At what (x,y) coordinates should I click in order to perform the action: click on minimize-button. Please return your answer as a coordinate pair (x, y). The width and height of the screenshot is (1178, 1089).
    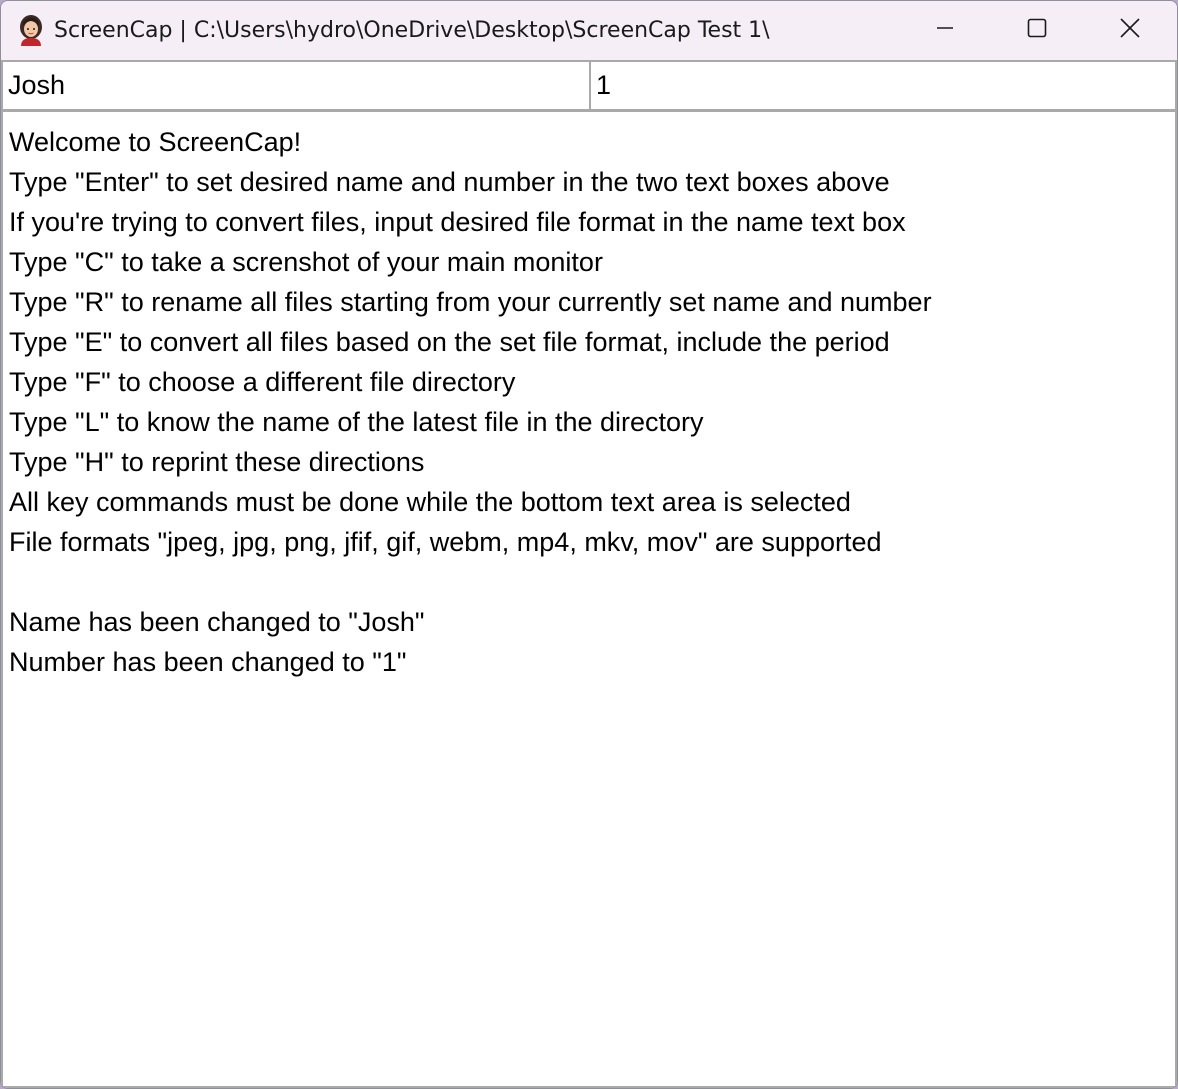
    Looking at the image, I should click on (945, 30).